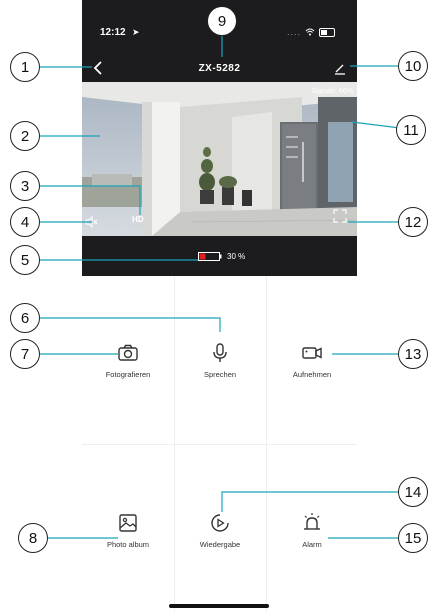 Image resolution: width=436 pixels, height=612 pixels. Describe the element at coordinates (413, 492) in the screenshot. I see `callout-marker: 14` at that location.